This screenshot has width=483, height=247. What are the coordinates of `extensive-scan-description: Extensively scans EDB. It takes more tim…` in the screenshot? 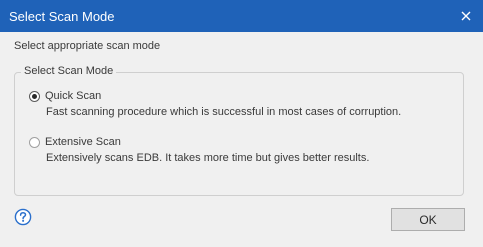 It's located at (208, 158).